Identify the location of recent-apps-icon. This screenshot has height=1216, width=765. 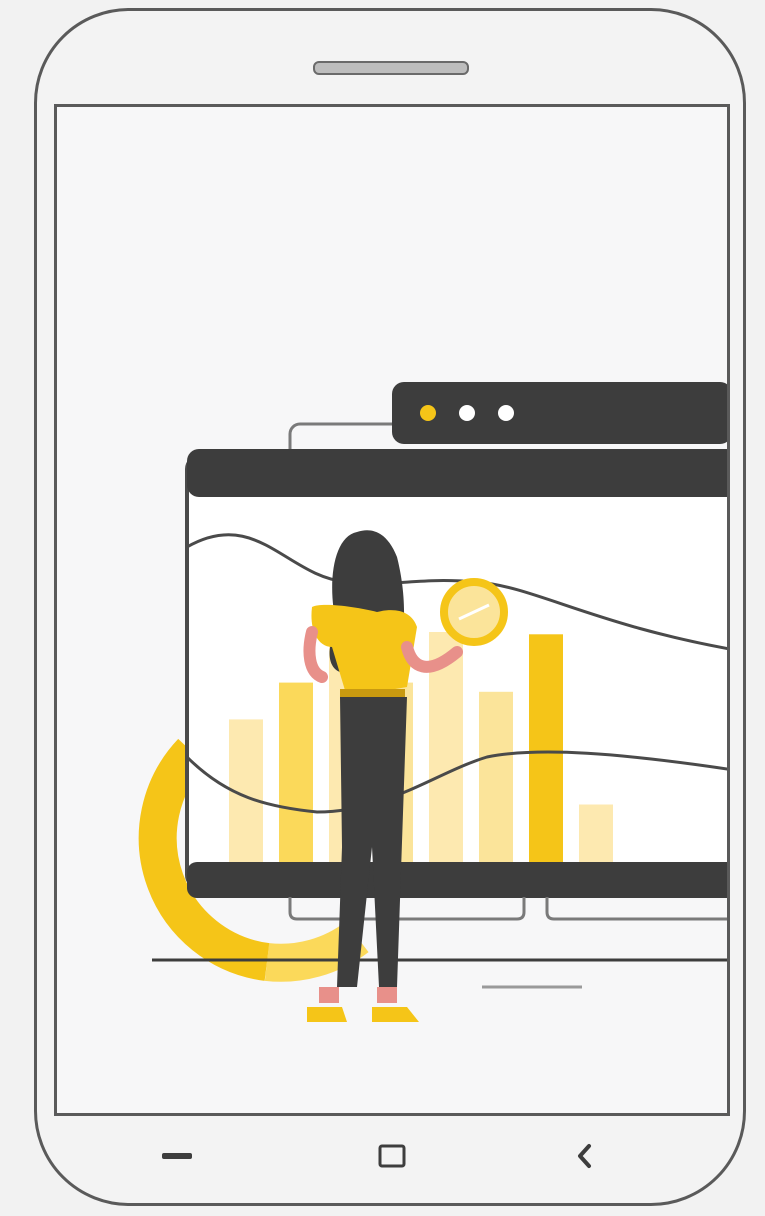
(177, 1156).